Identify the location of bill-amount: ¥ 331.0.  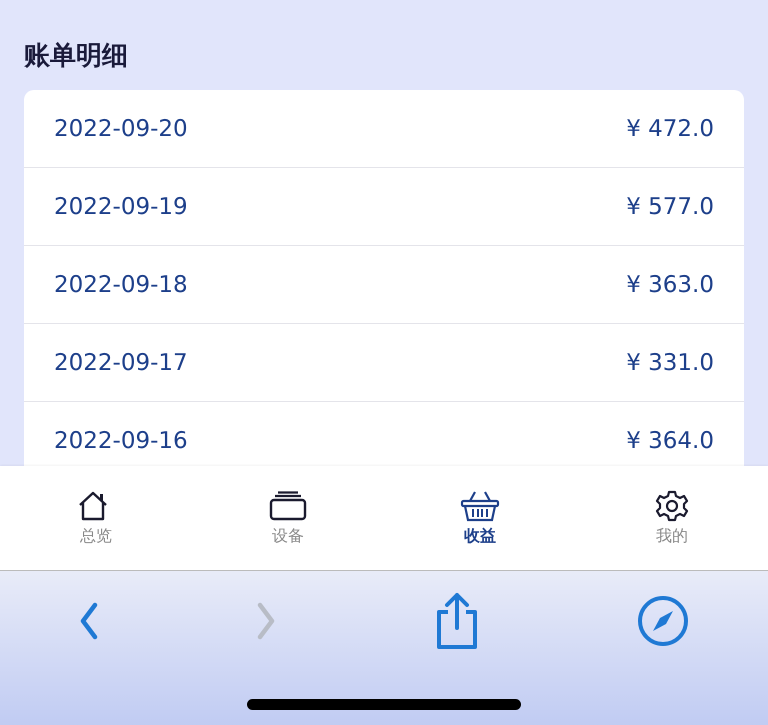
(670, 363).